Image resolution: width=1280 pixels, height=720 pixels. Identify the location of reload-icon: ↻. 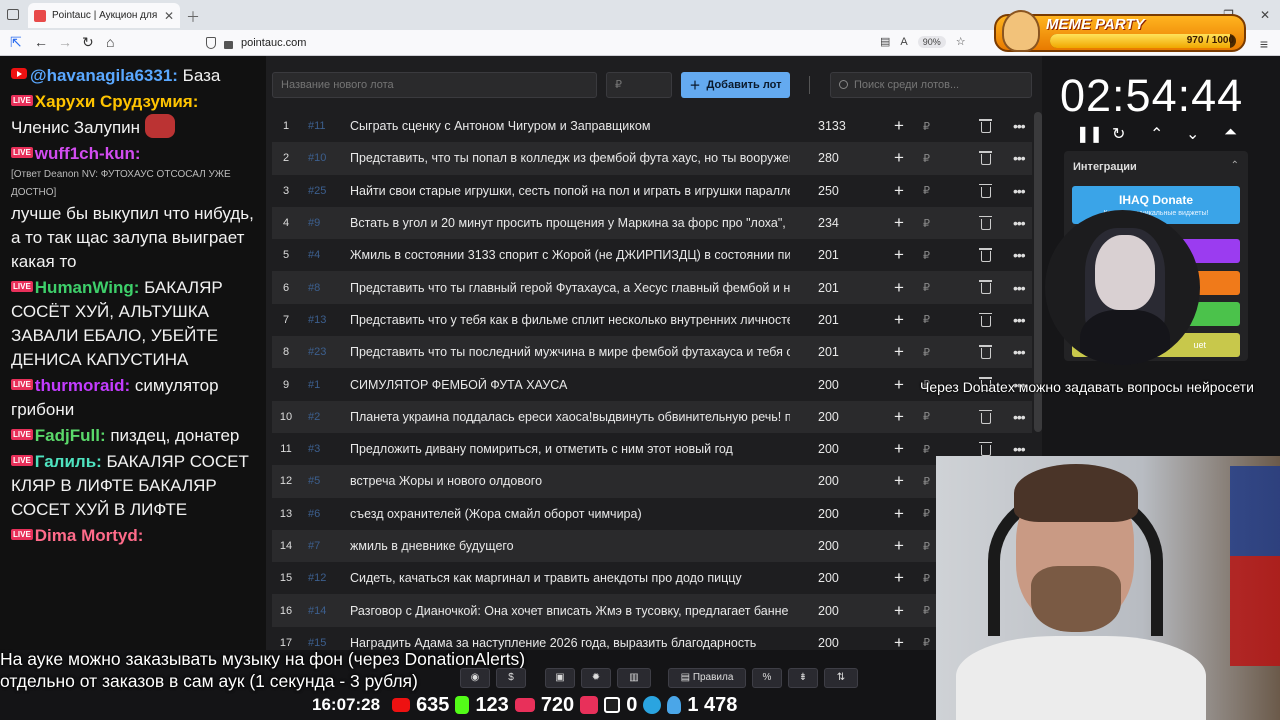
(88, 42).